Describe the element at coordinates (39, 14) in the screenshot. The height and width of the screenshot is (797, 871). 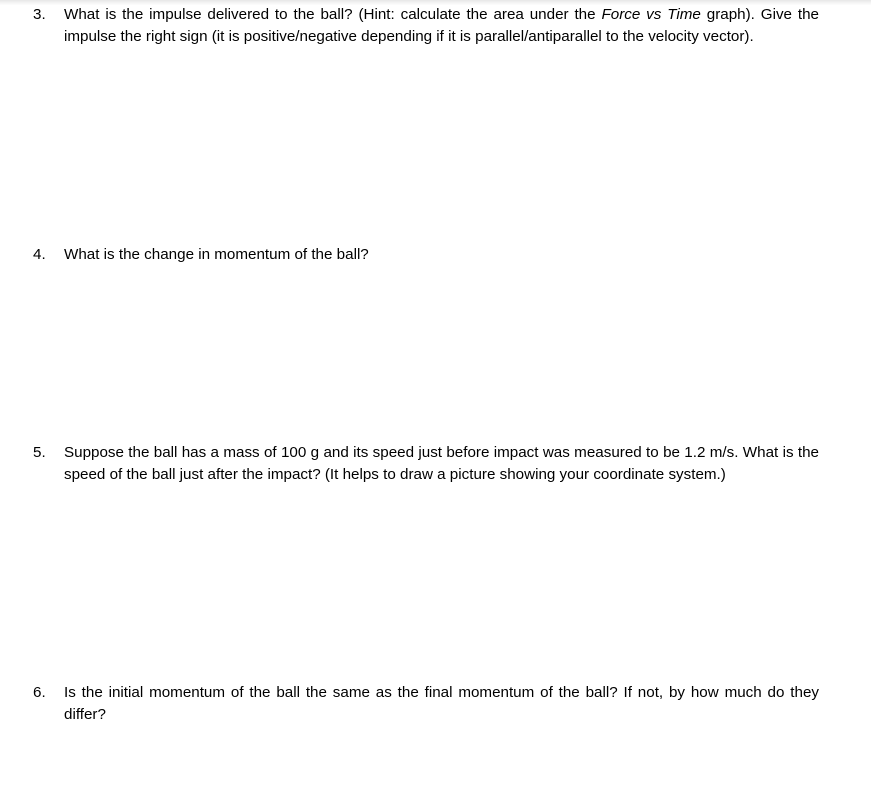
I see `question-number-3: 3.` at that location.